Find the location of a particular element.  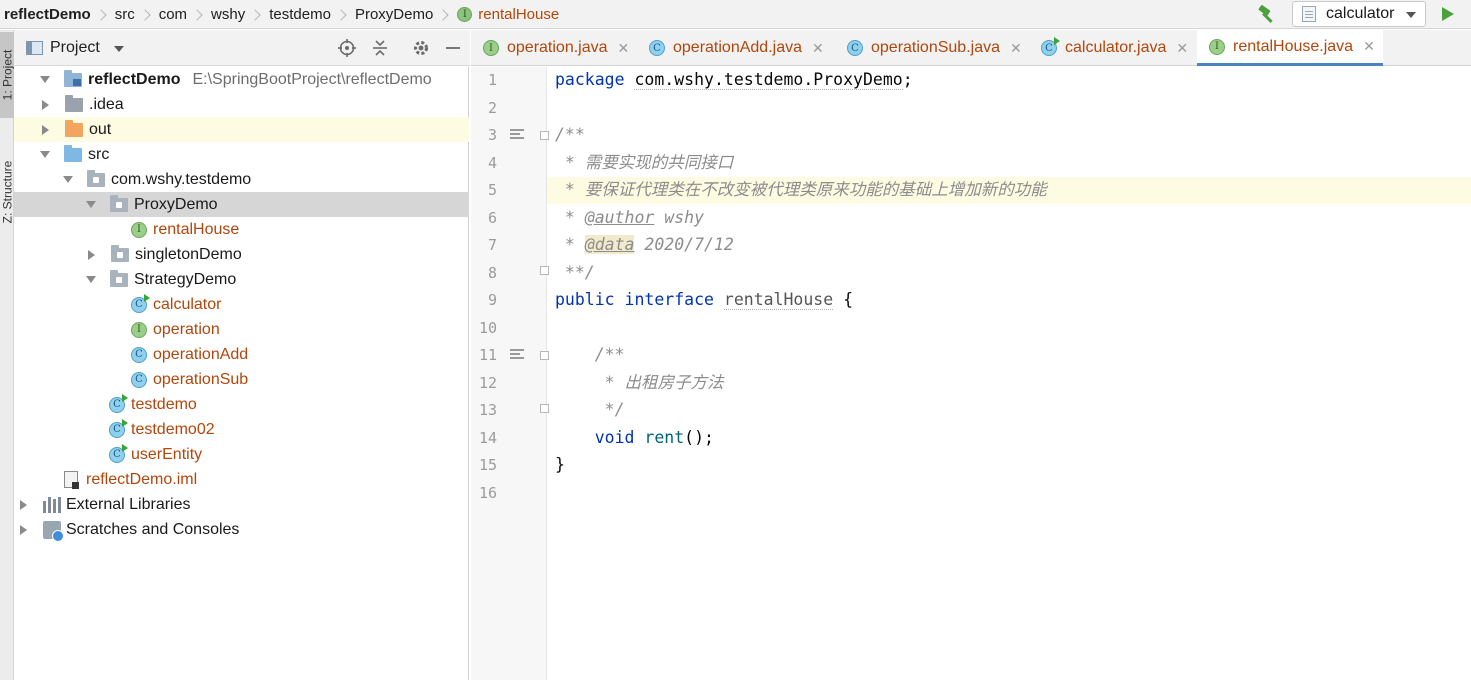

tree-item-calculator: C calculator is located at coordinates (241, 304).